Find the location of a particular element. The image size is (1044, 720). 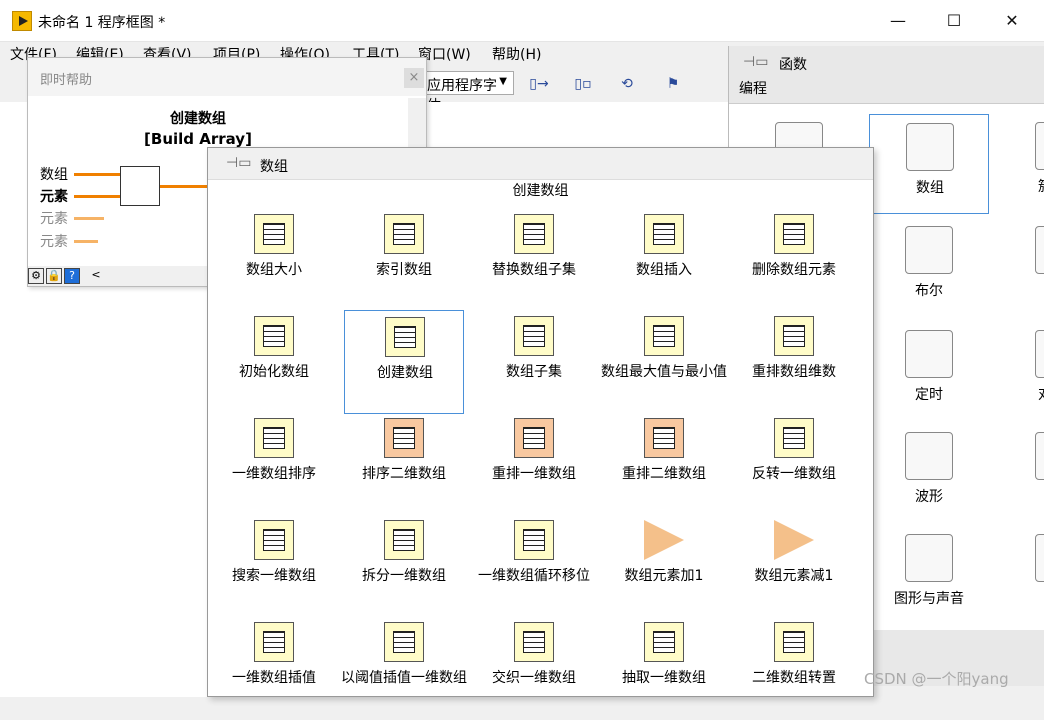

array-function-item: 替换数组子集 is located at coordinates (534, 260).